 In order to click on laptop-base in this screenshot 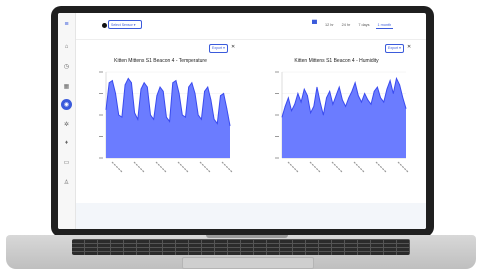, I will do `click(241, 252)`.